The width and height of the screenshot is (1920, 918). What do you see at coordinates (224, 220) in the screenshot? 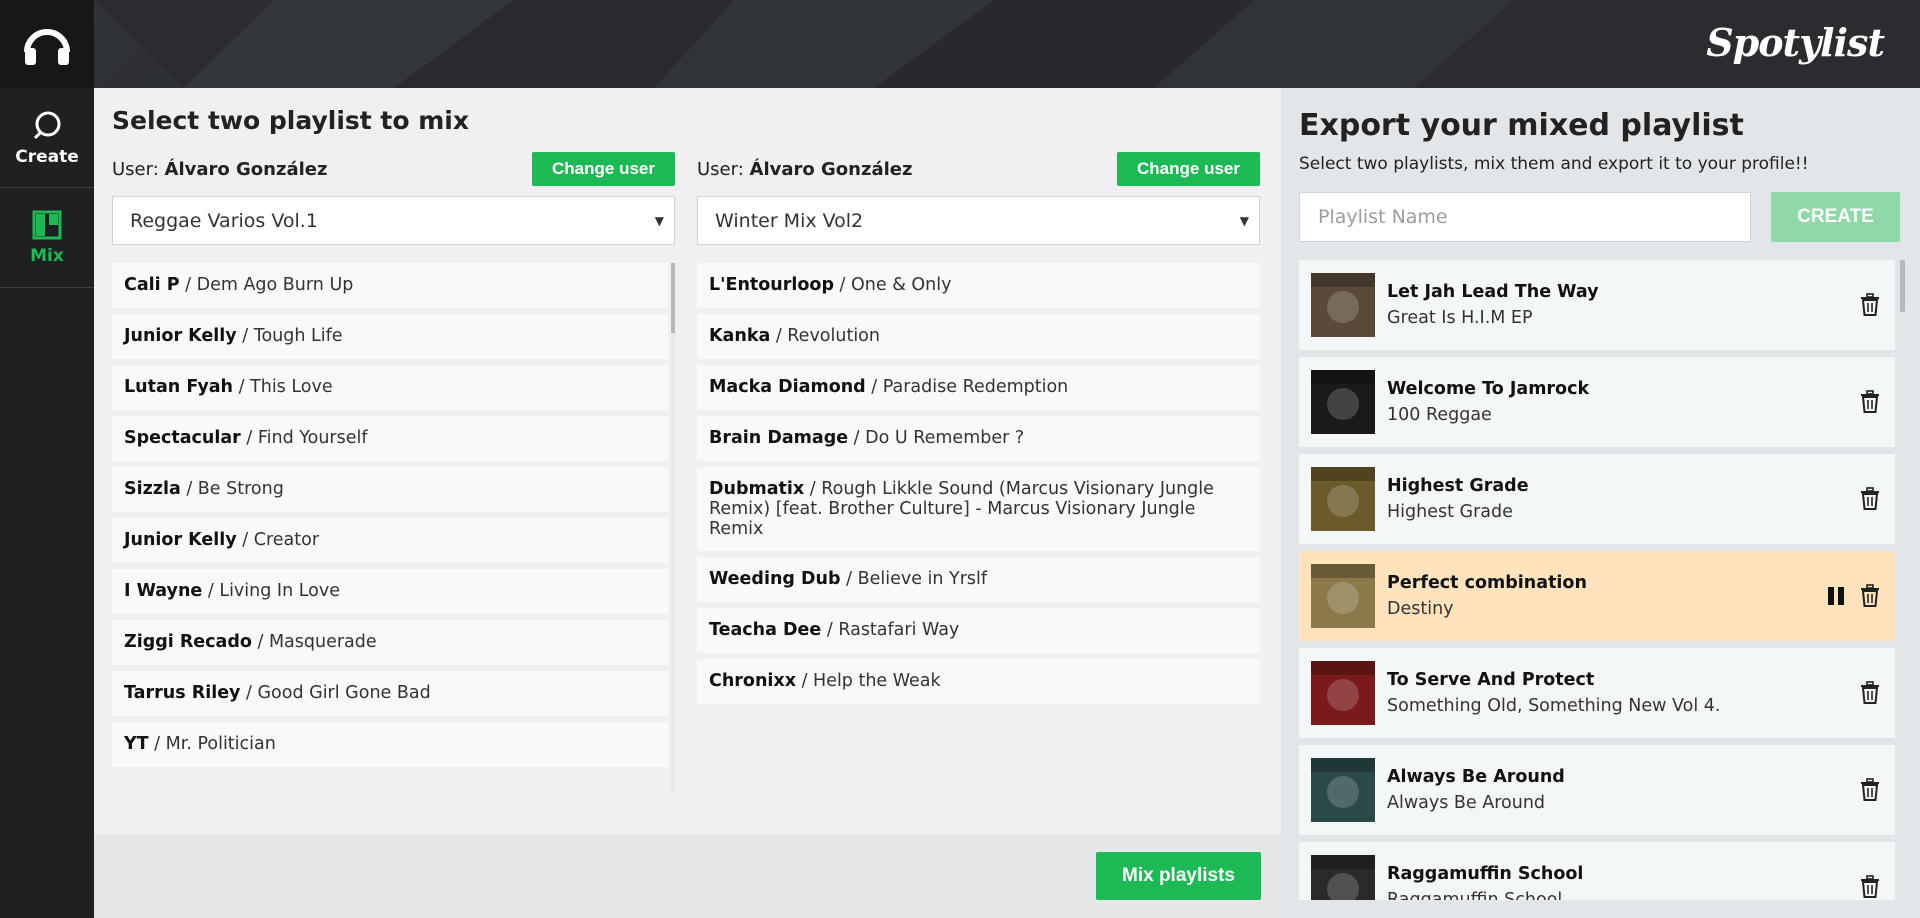
I see `playlist-select-value: Reggae Varios Vol.1` at bounding box center [224, 220].